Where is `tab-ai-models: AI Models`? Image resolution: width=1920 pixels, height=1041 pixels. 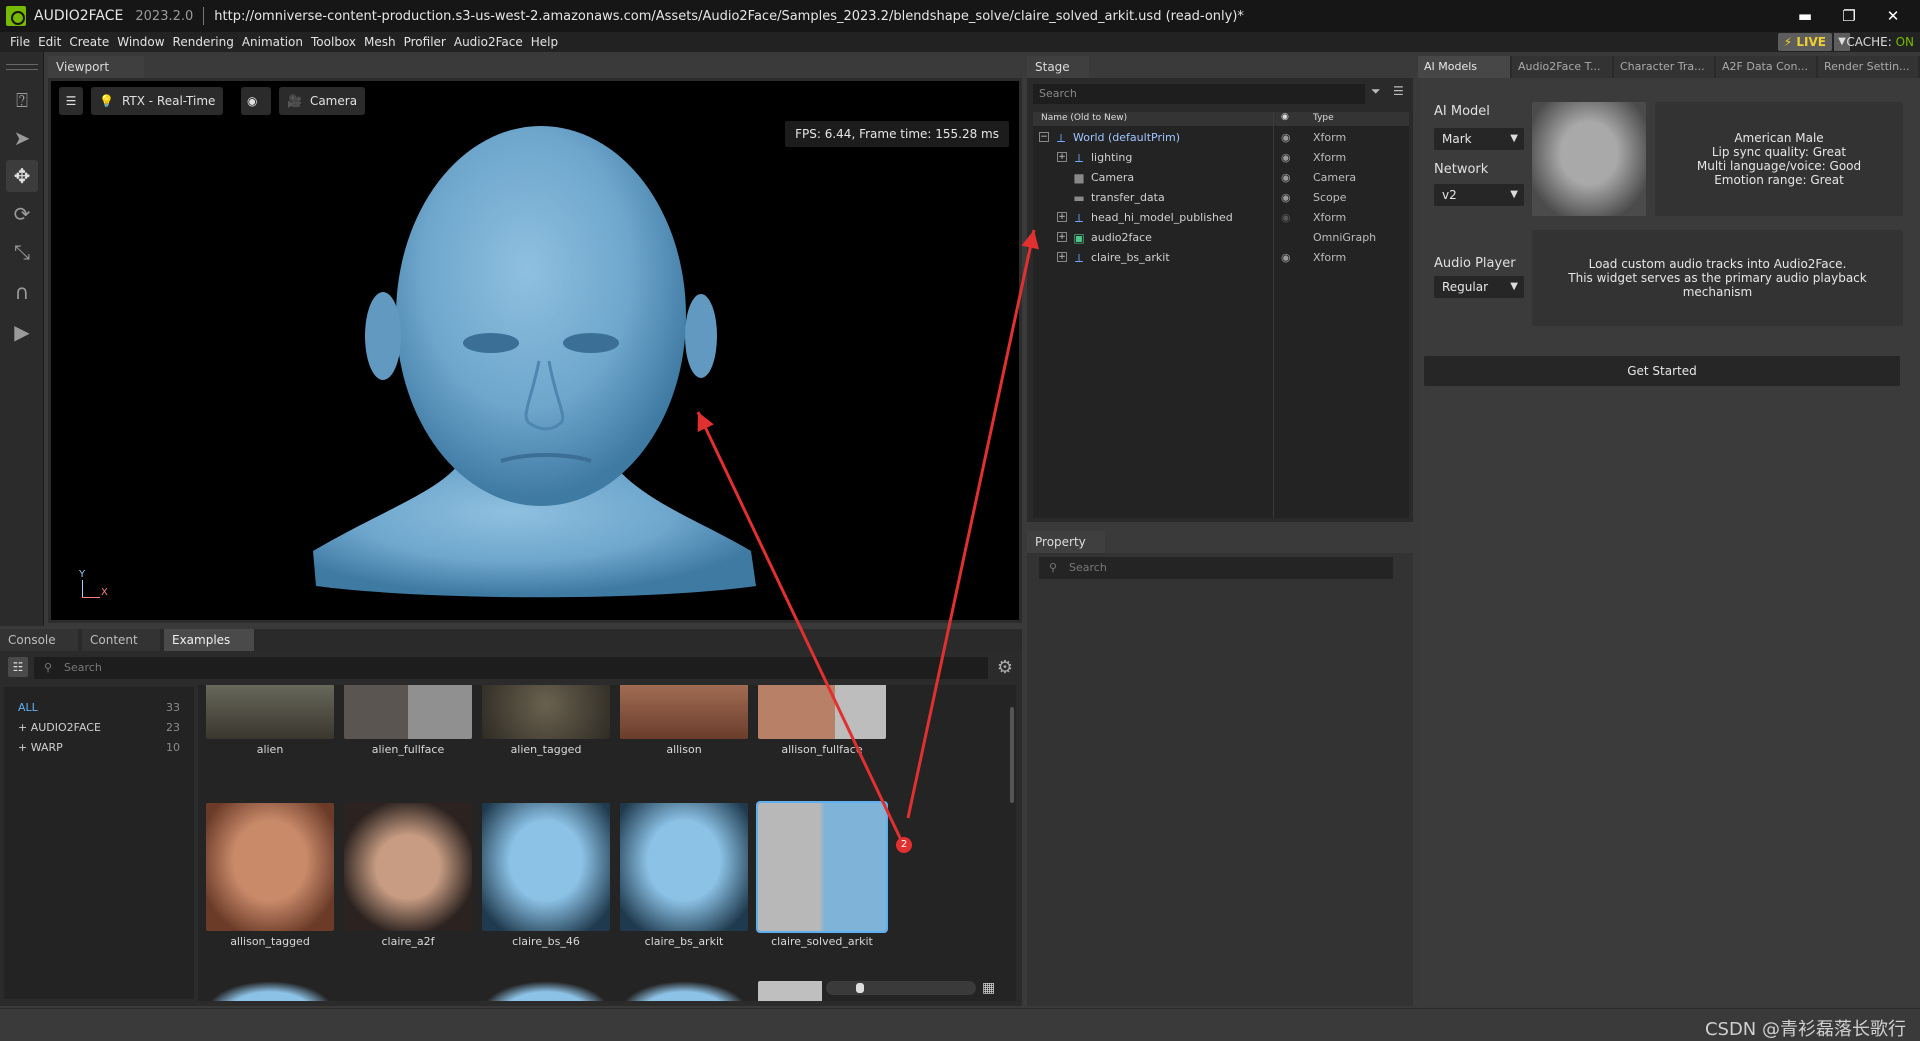 tab-ai-models: AI Models is located at coordinates (1464, 67).